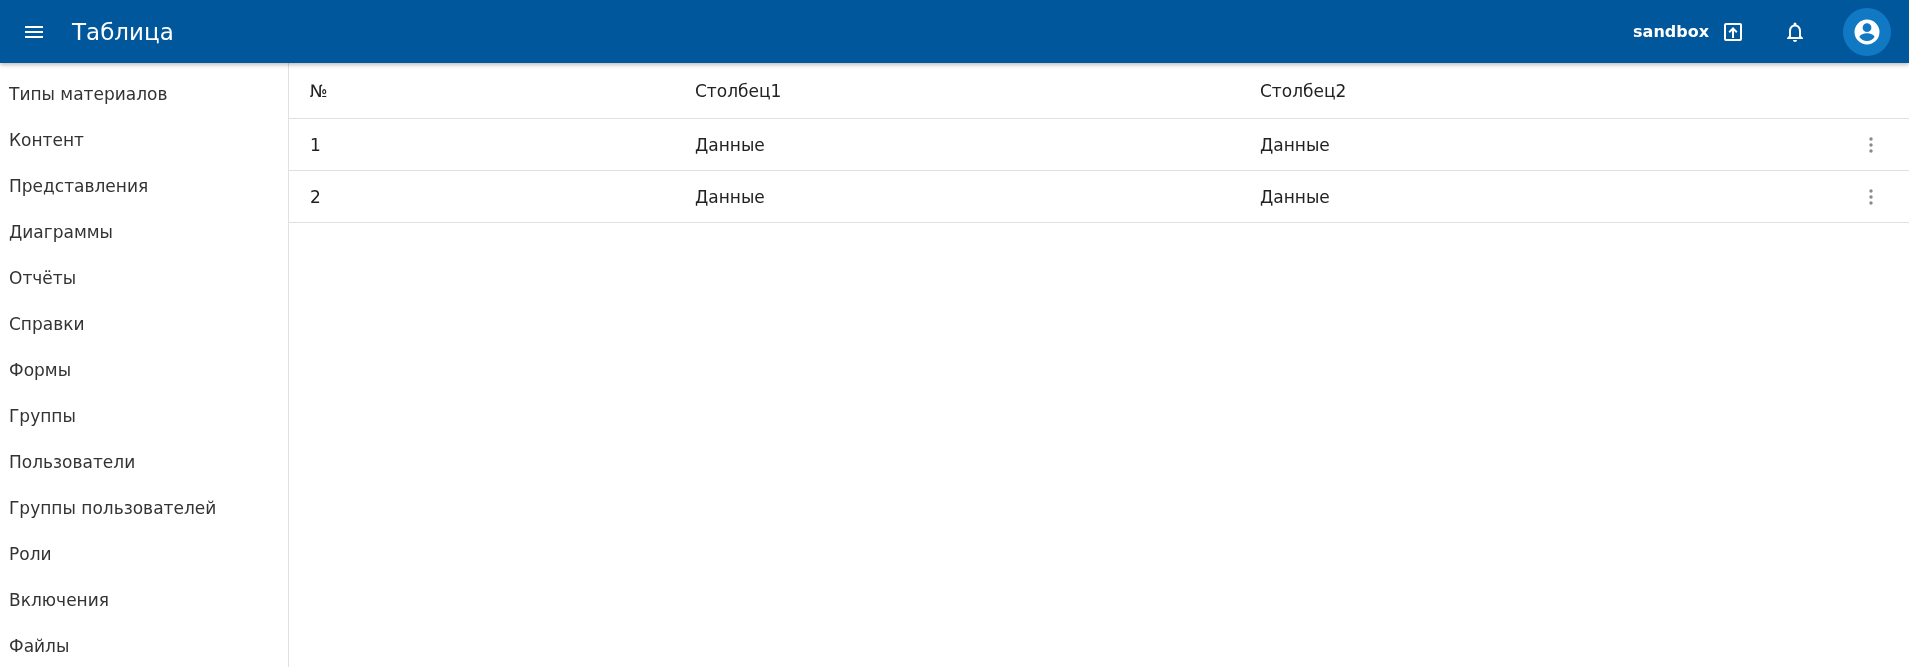  I want to click on sidebar-item: Группы, so click(144, 416).